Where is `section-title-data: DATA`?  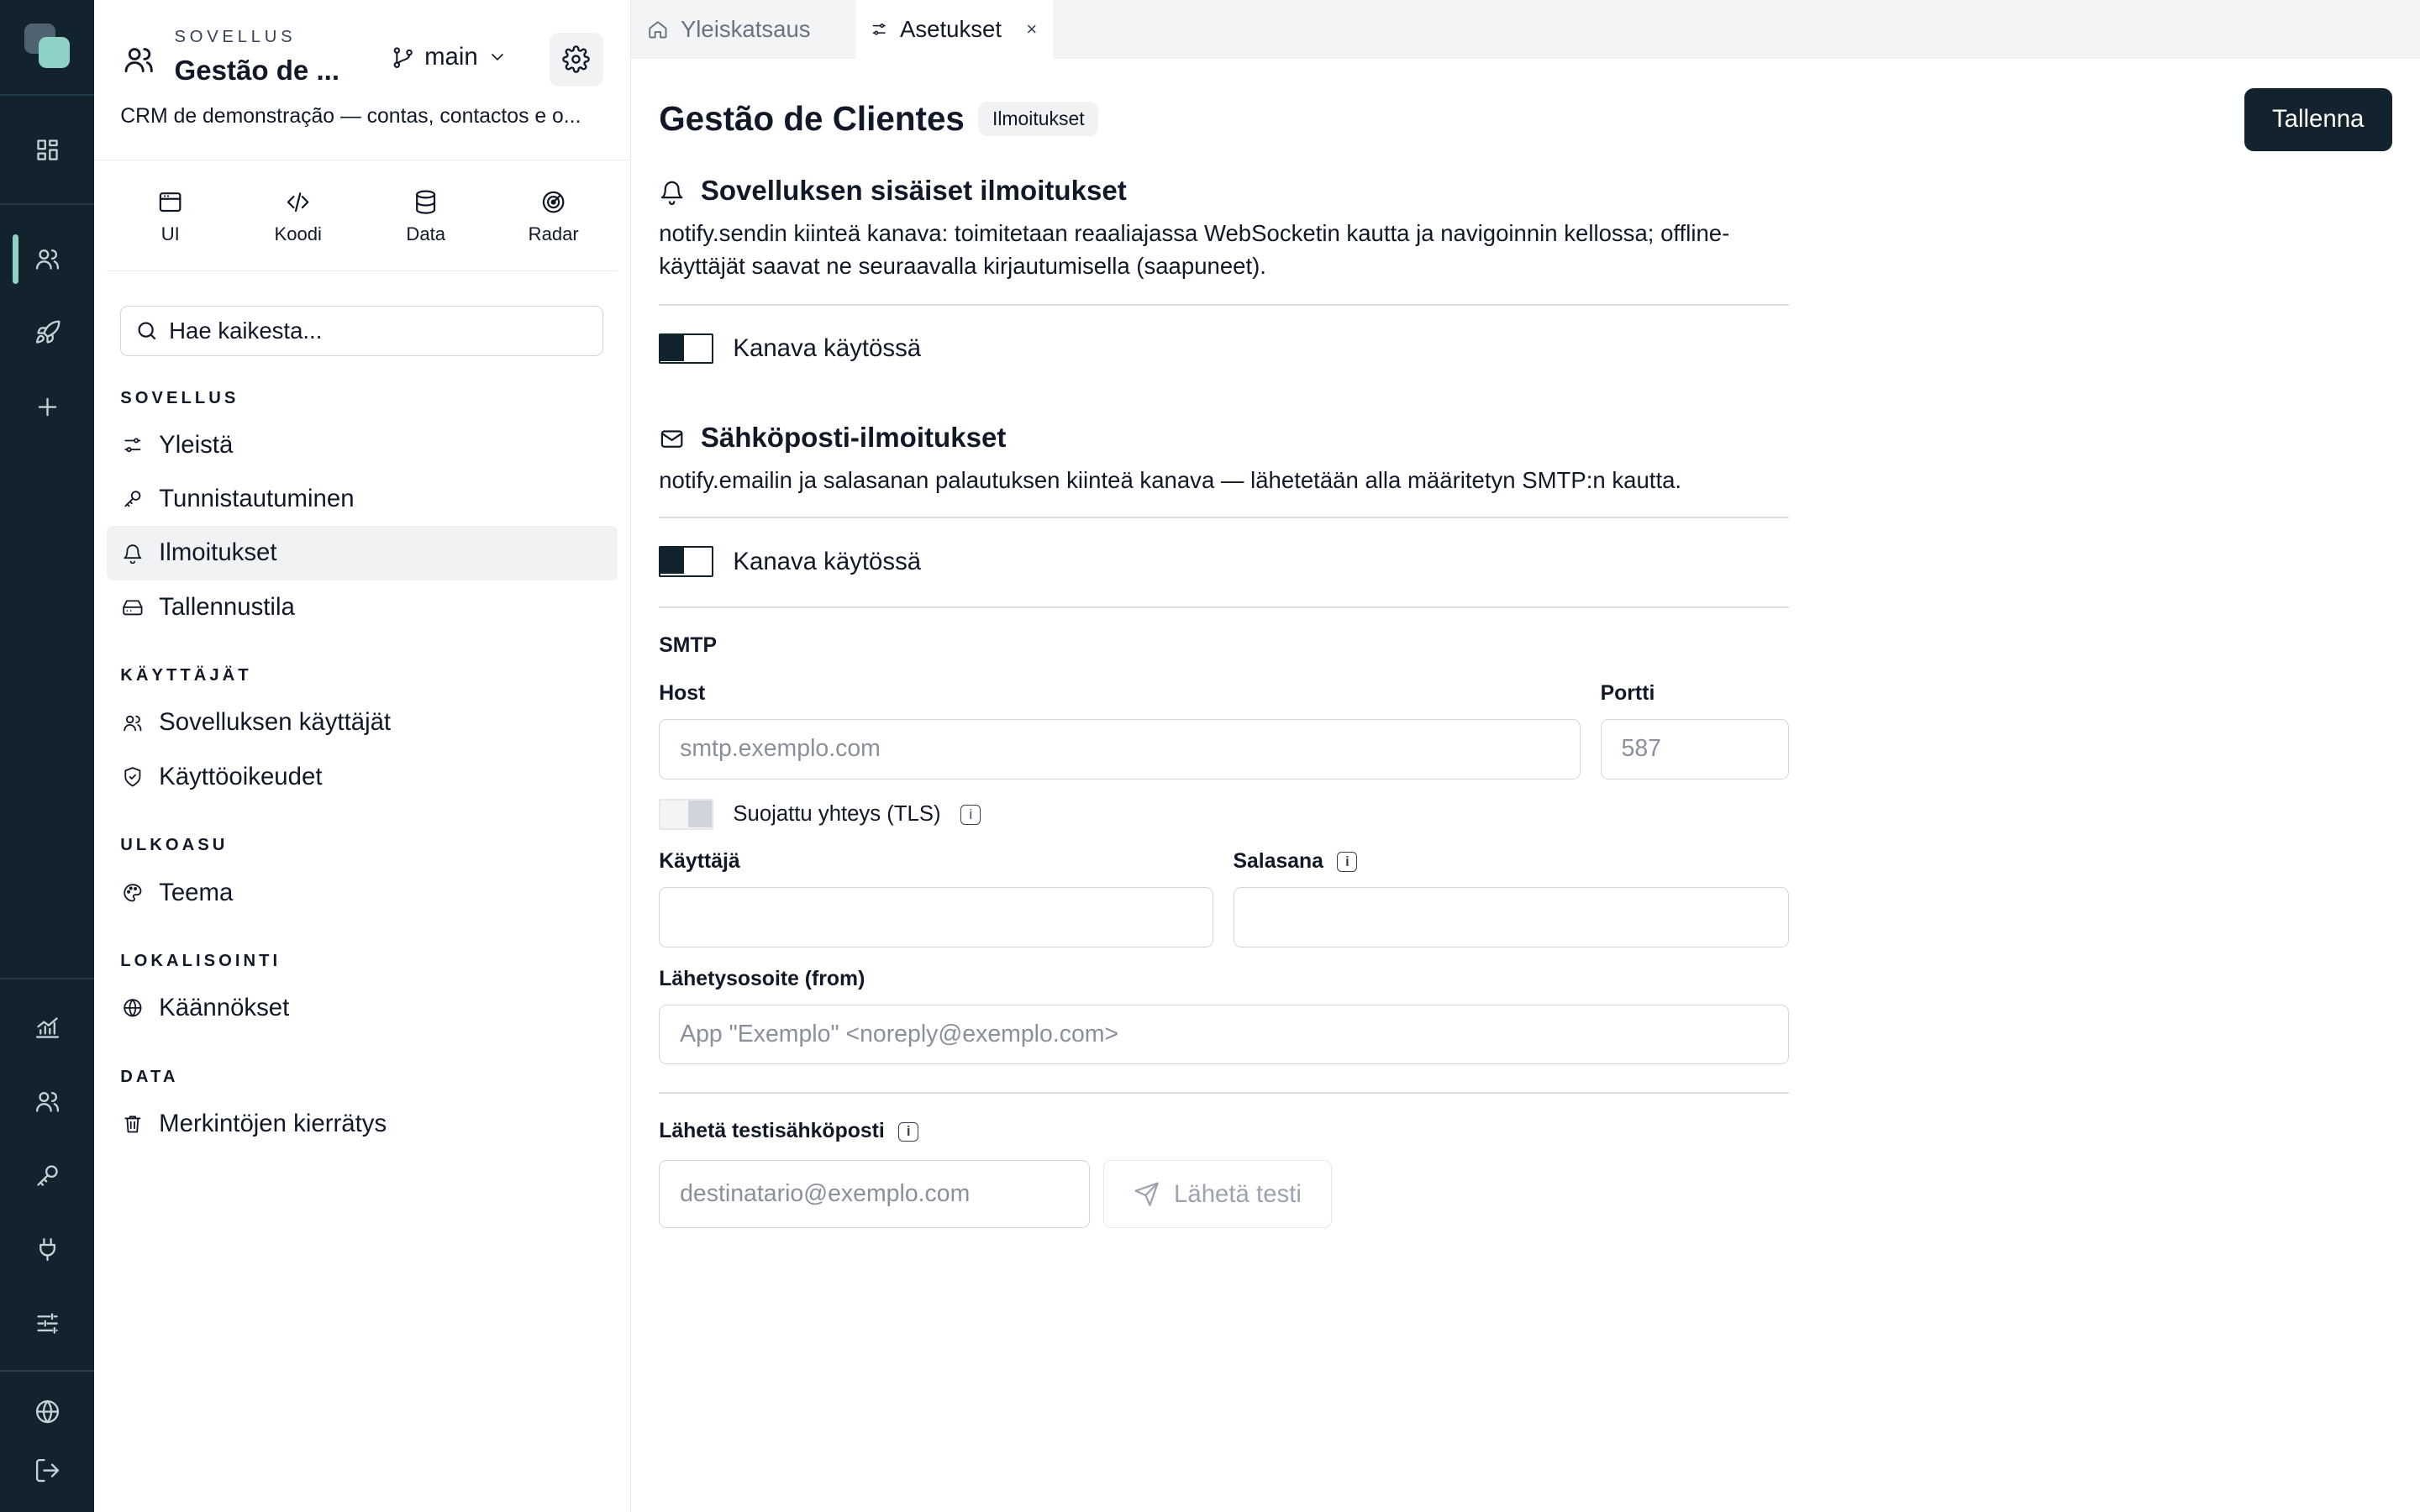 section-title-data: DATA is located at coordinates (149, 1076).